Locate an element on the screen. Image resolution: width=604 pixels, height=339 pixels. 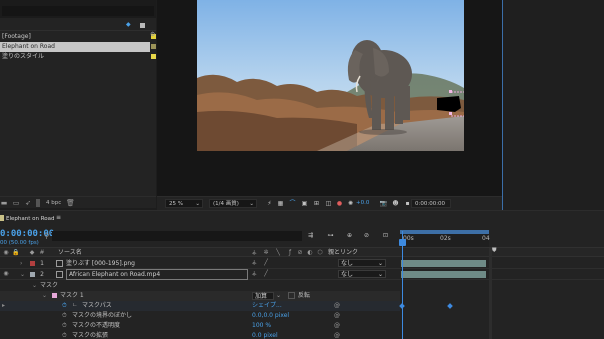
mask-name: マスク 1 is located at coordinates (72, 296).